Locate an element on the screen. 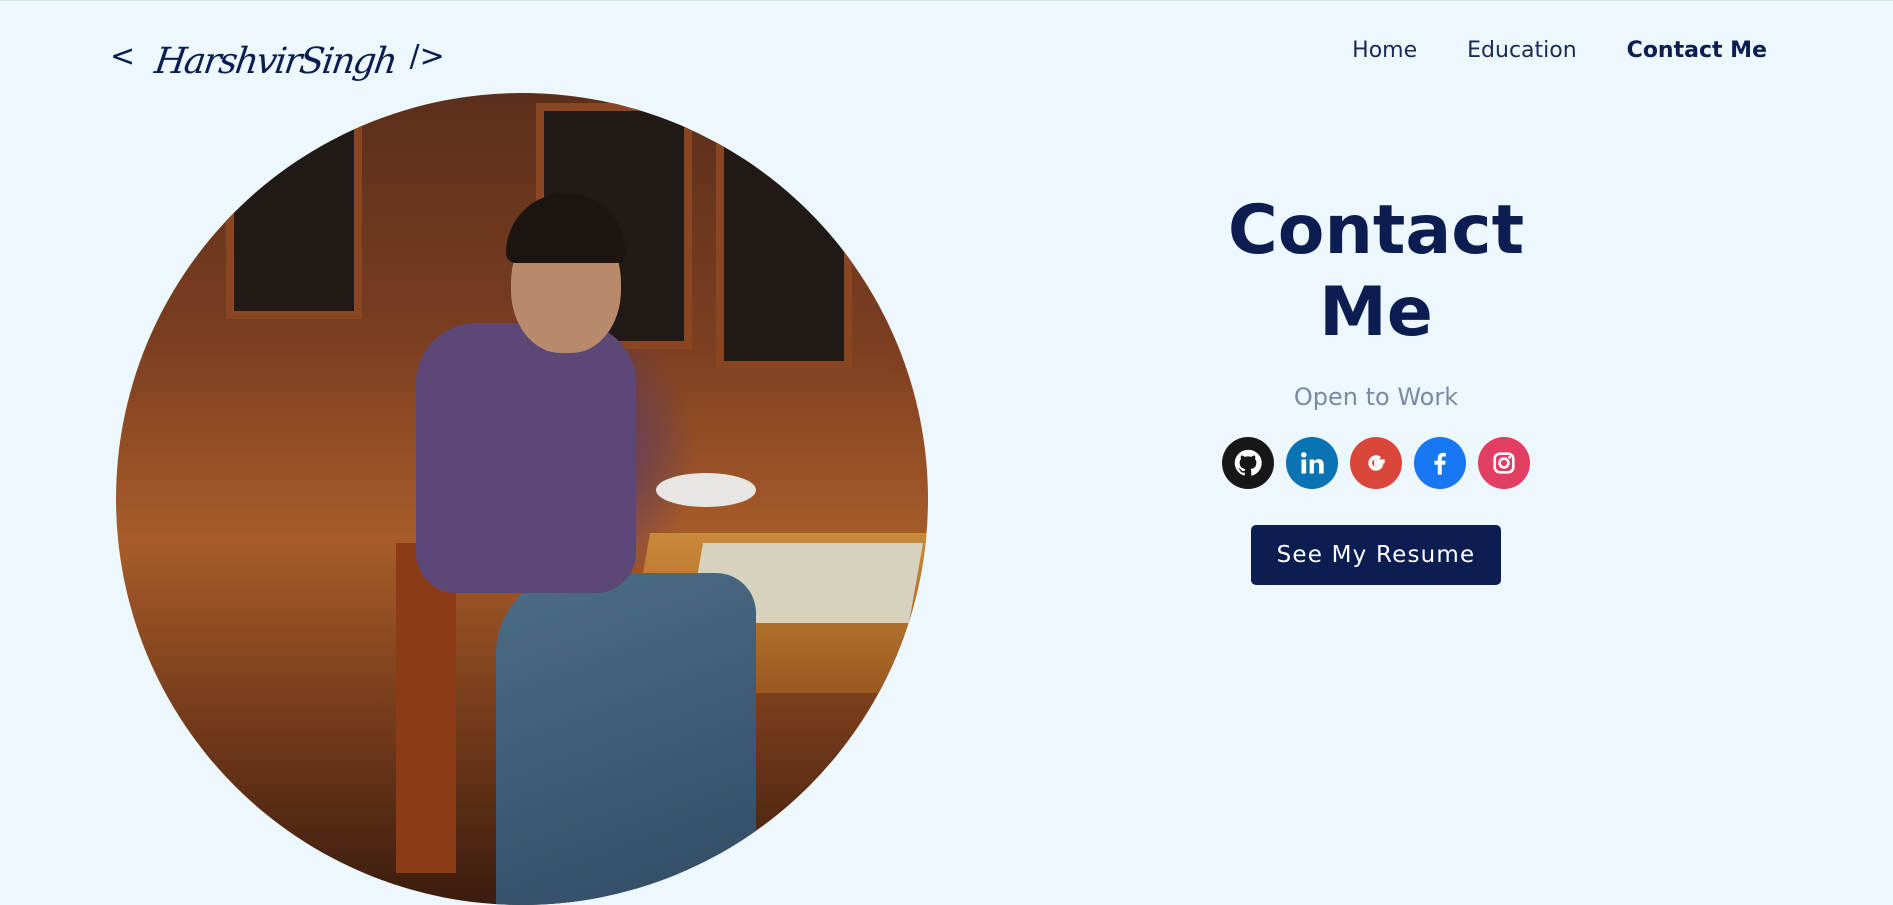 The image size is (1893, 905). github-icon is located at coordinates (1248, 463).